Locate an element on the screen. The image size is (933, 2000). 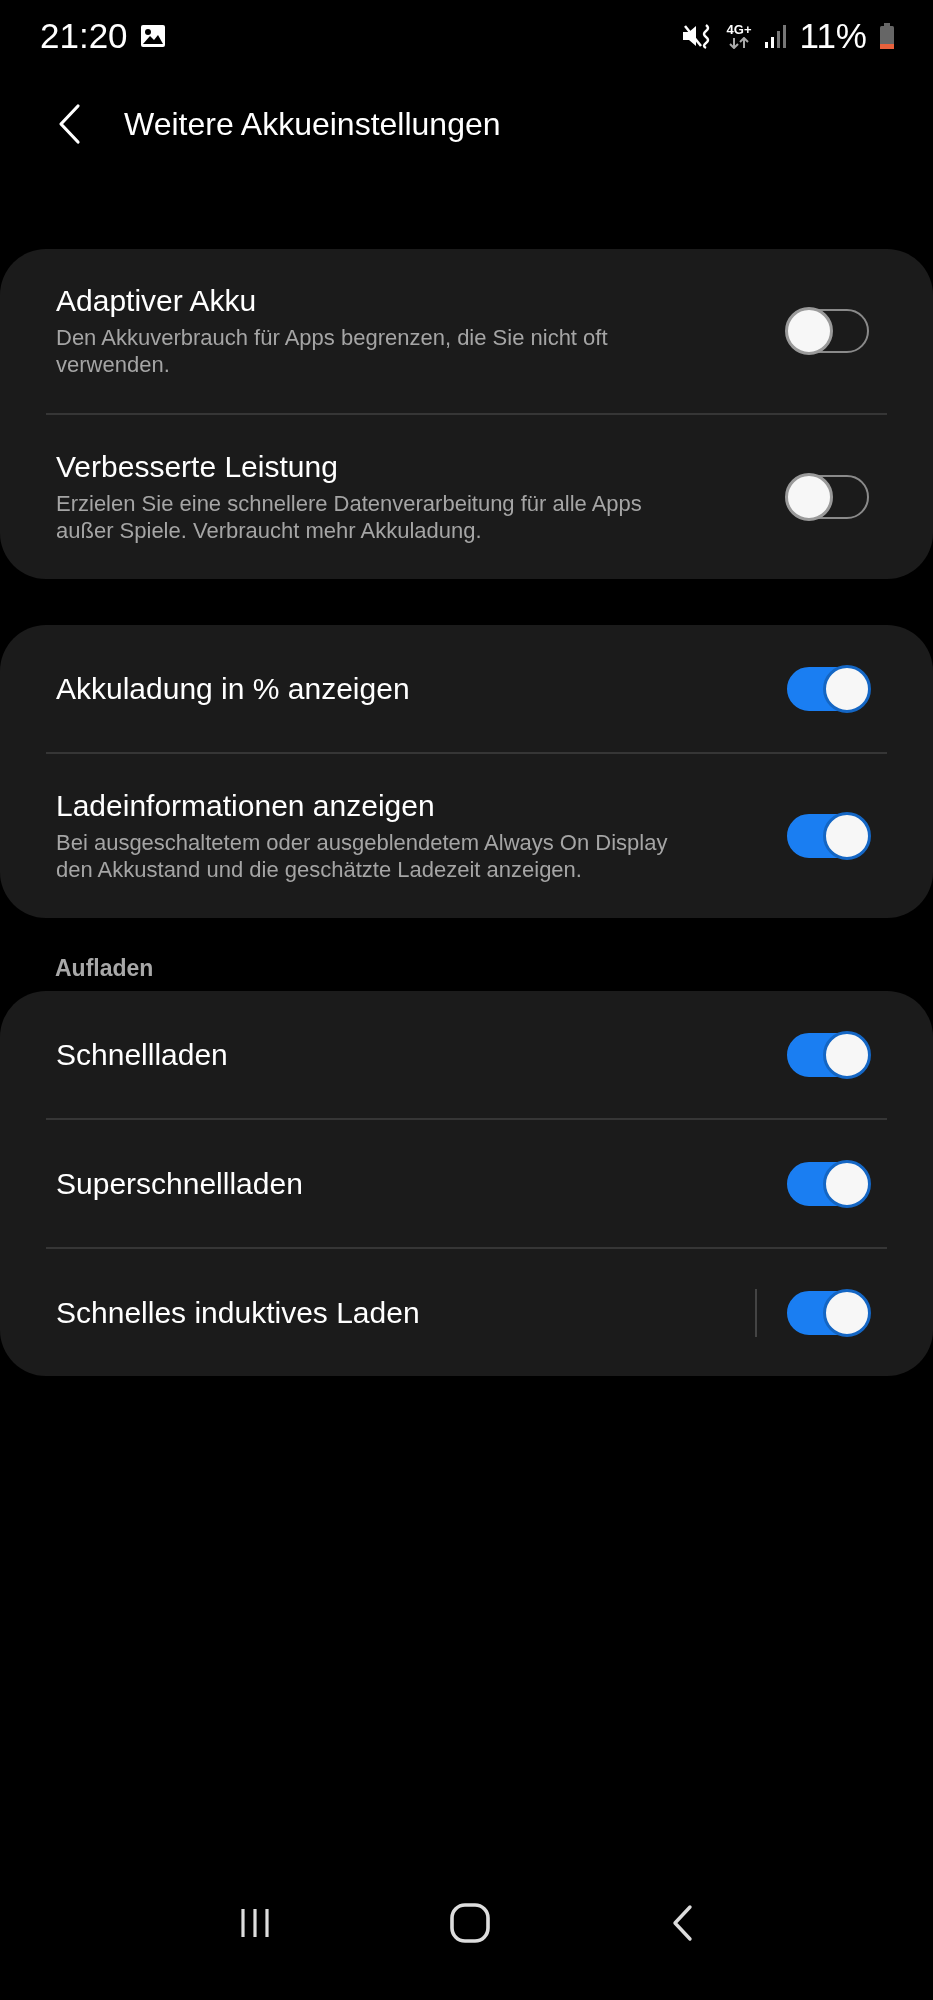
setting-title: Ladeinformationen anzeigen is located at coordinates (246, 806).